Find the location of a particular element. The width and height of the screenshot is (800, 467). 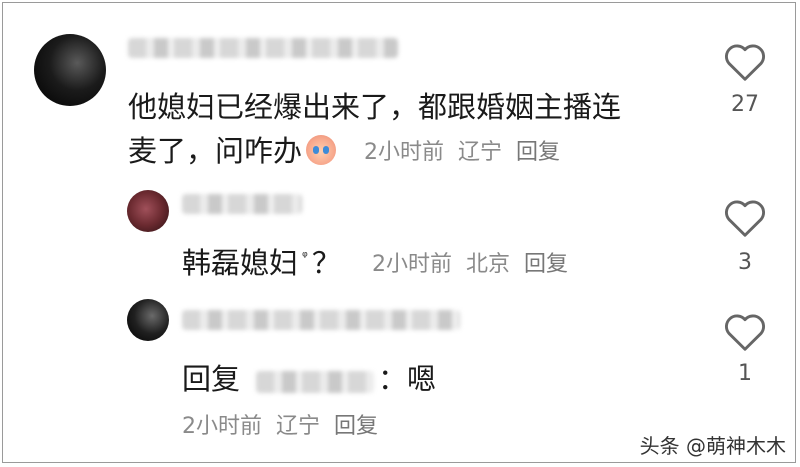

reply-text: 回复 ：嗯 is located at coordinates (309, 379).